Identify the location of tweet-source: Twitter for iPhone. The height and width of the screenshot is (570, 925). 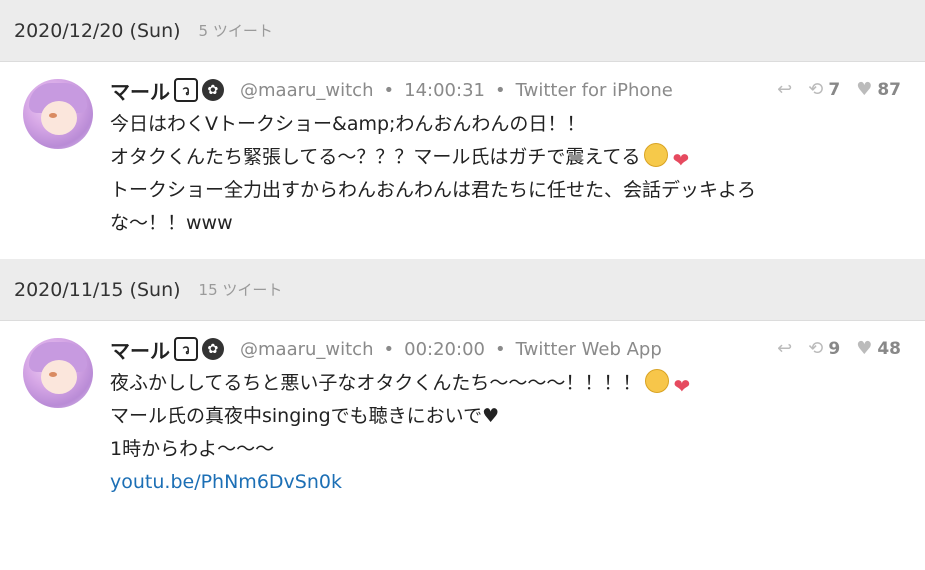
(594, 90).